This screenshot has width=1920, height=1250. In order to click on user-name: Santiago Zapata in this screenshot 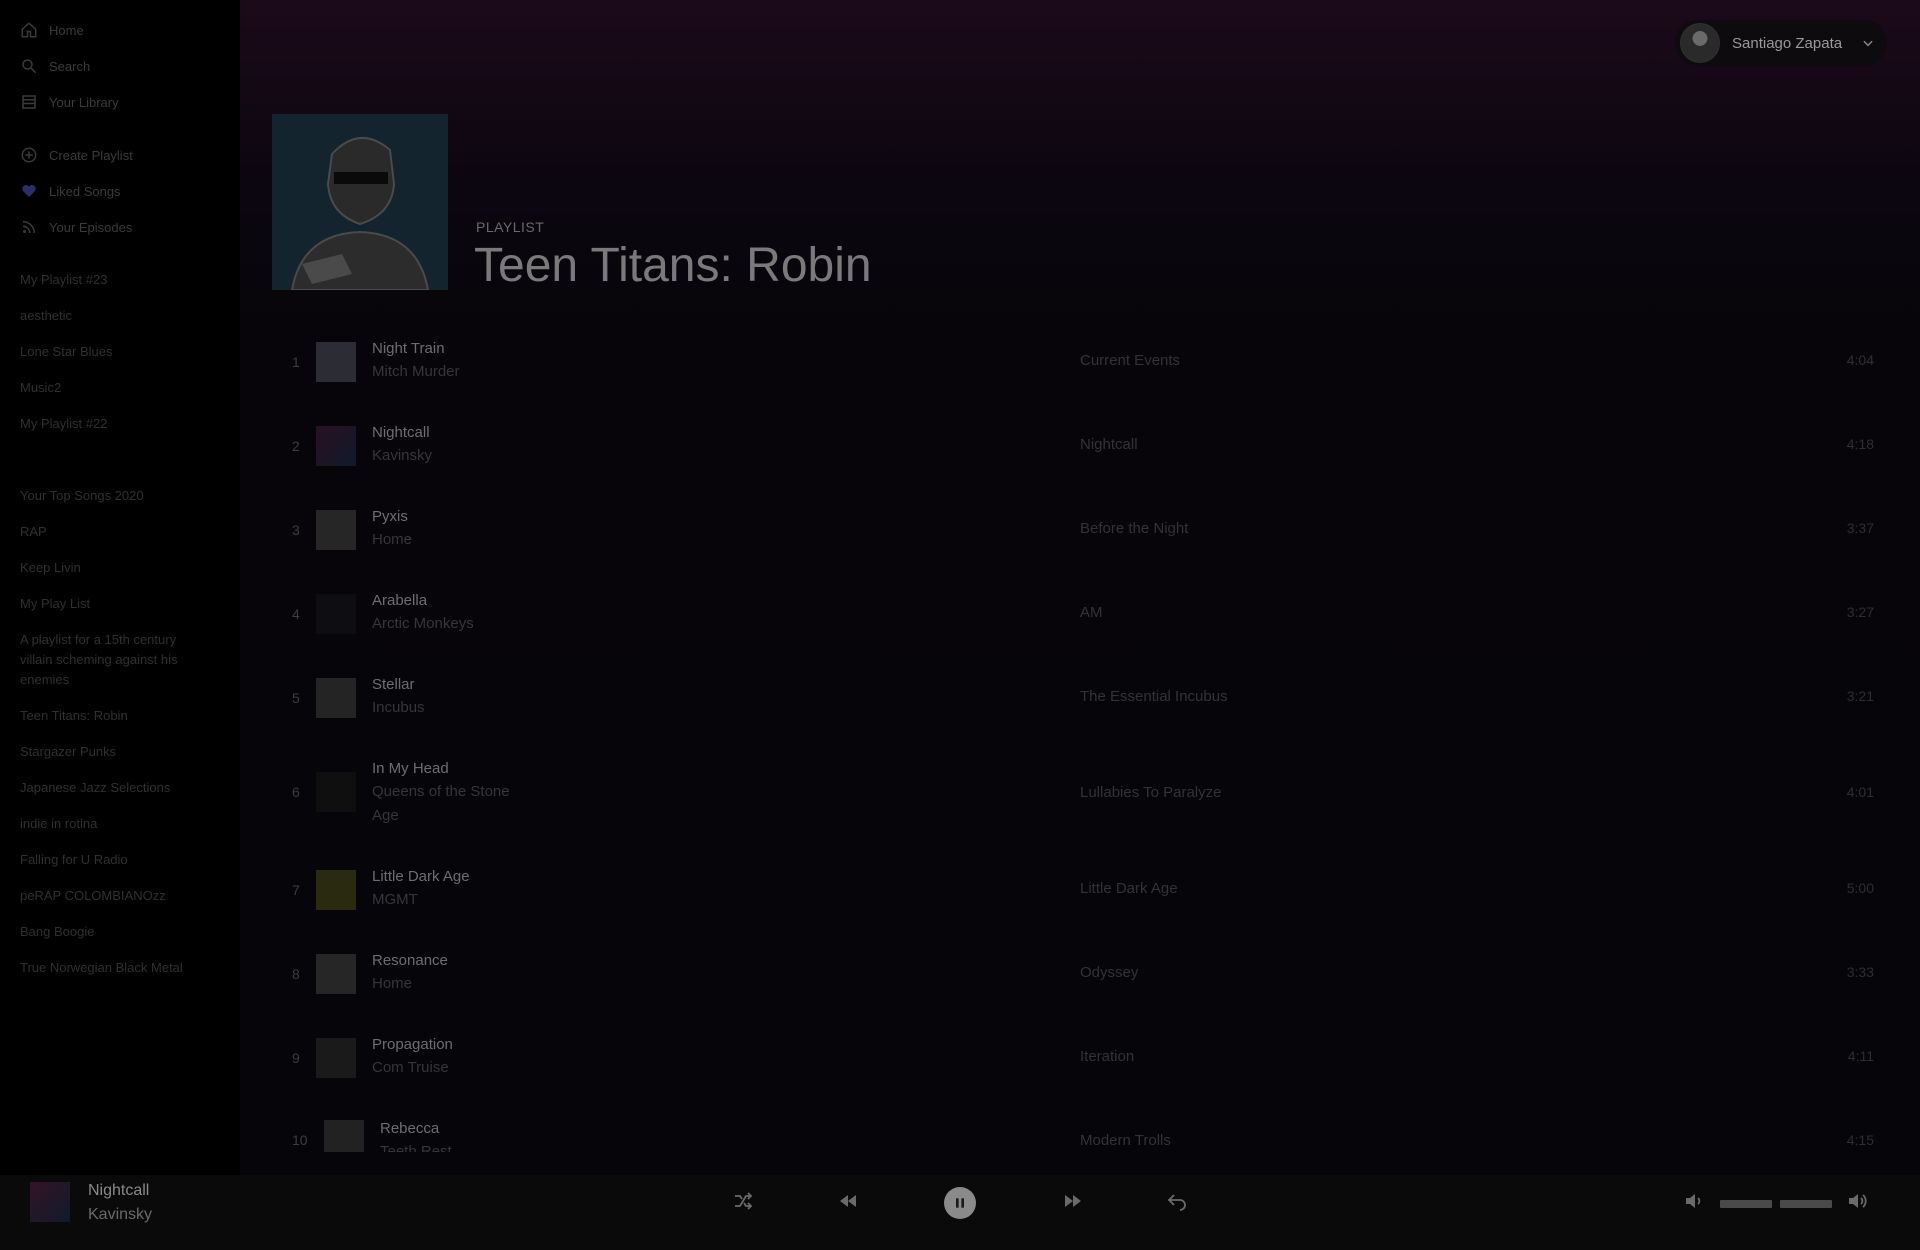, I will do `click(1787, 43)`.